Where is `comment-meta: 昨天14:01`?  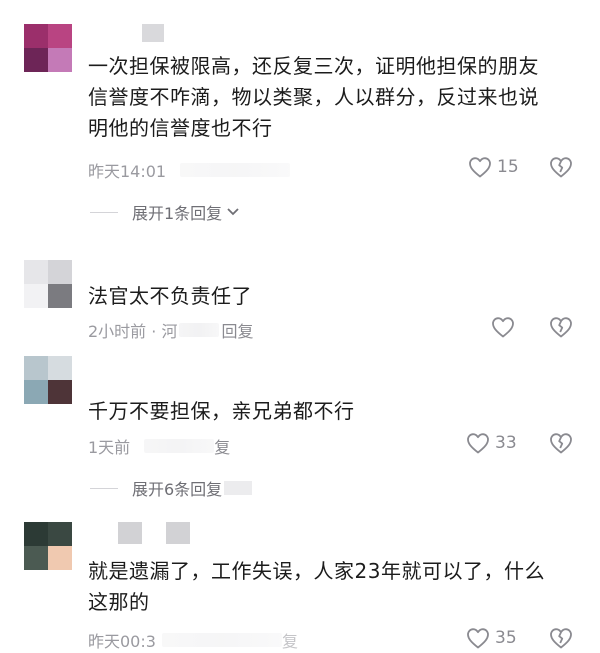 comment-meta: 昨天14:01 is located at coordinates (189, 170).